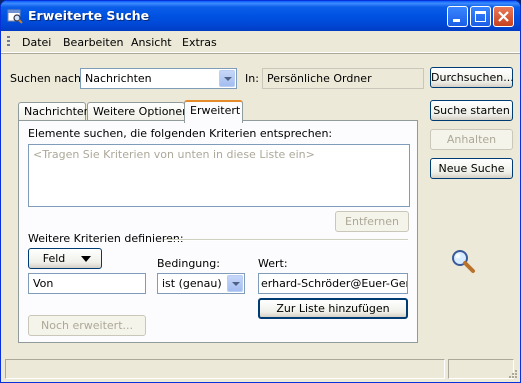 The image size is (521, 383). What do you see at coordinates (457, 16) in the screenshot?
I see `minimize-button` at bounding box center [457, 16].